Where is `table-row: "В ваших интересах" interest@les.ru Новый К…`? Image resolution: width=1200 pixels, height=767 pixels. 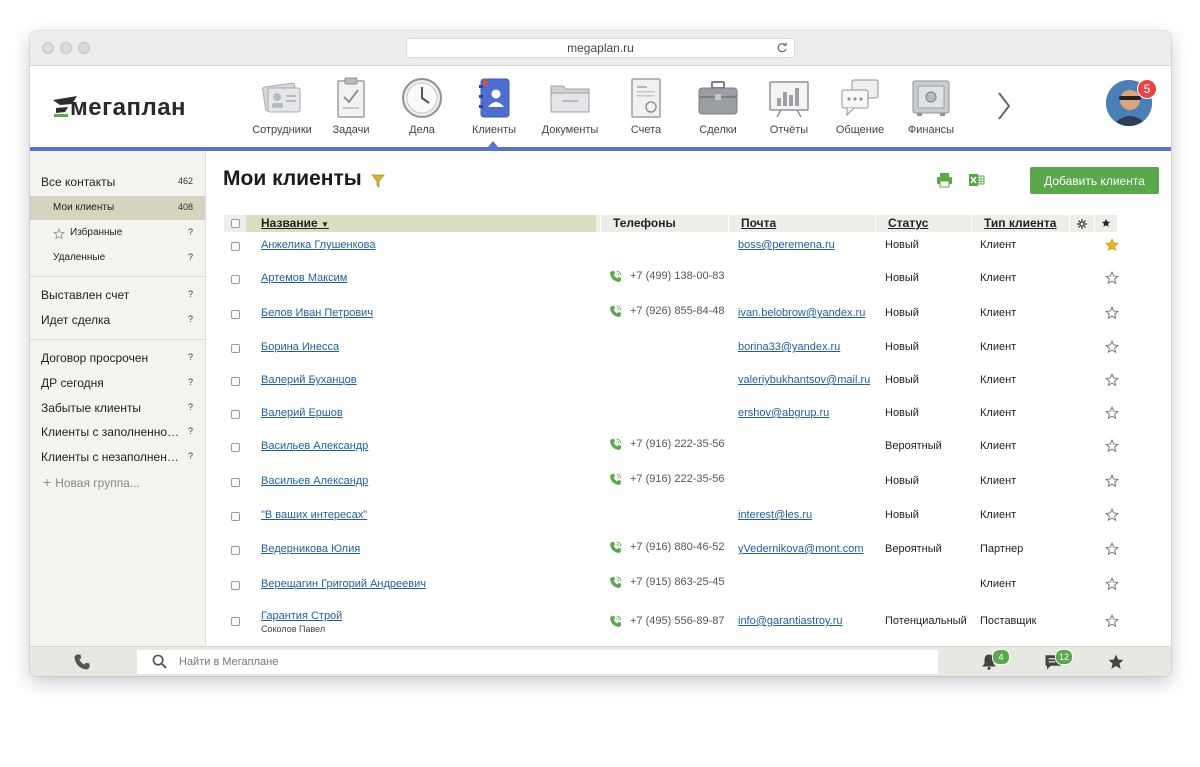
table-row: "В ваших интересах" interest@les.ru Новый К… is located at coordinates (671, 523).